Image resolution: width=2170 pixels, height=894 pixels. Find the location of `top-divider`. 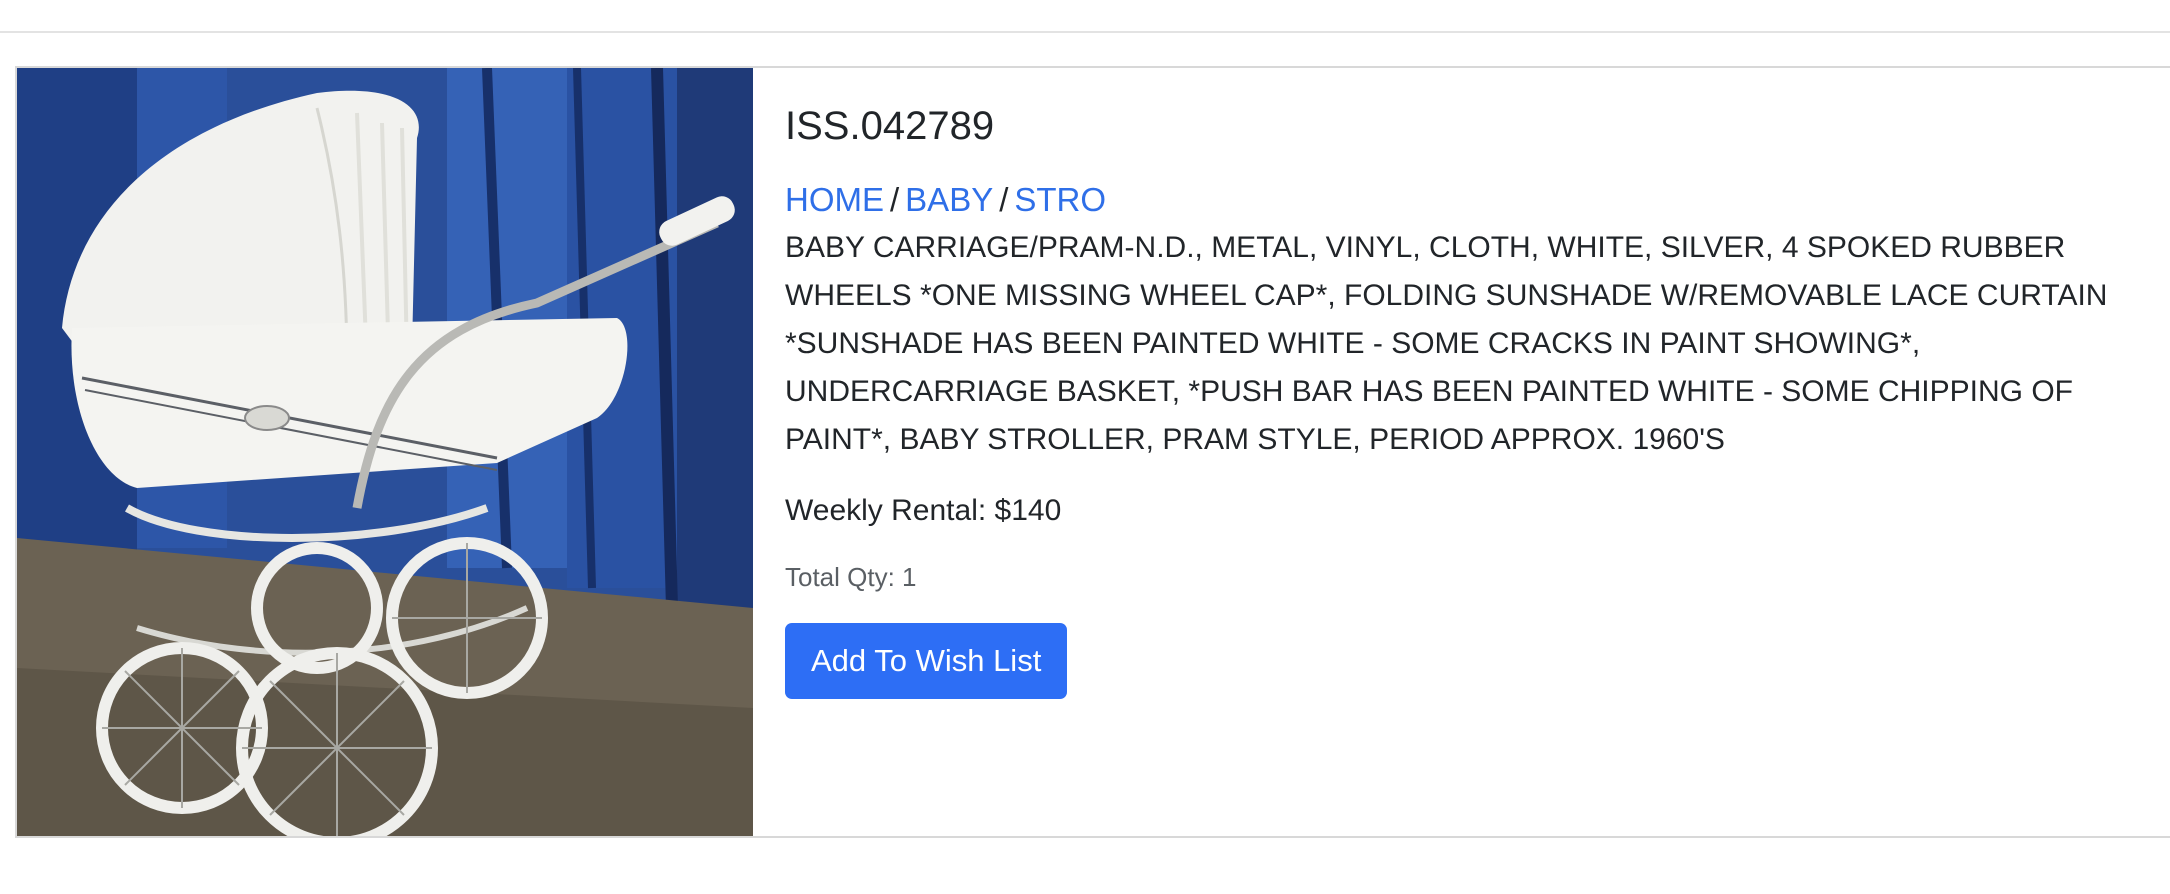

top-divider is located at coordinates (1085, 32).